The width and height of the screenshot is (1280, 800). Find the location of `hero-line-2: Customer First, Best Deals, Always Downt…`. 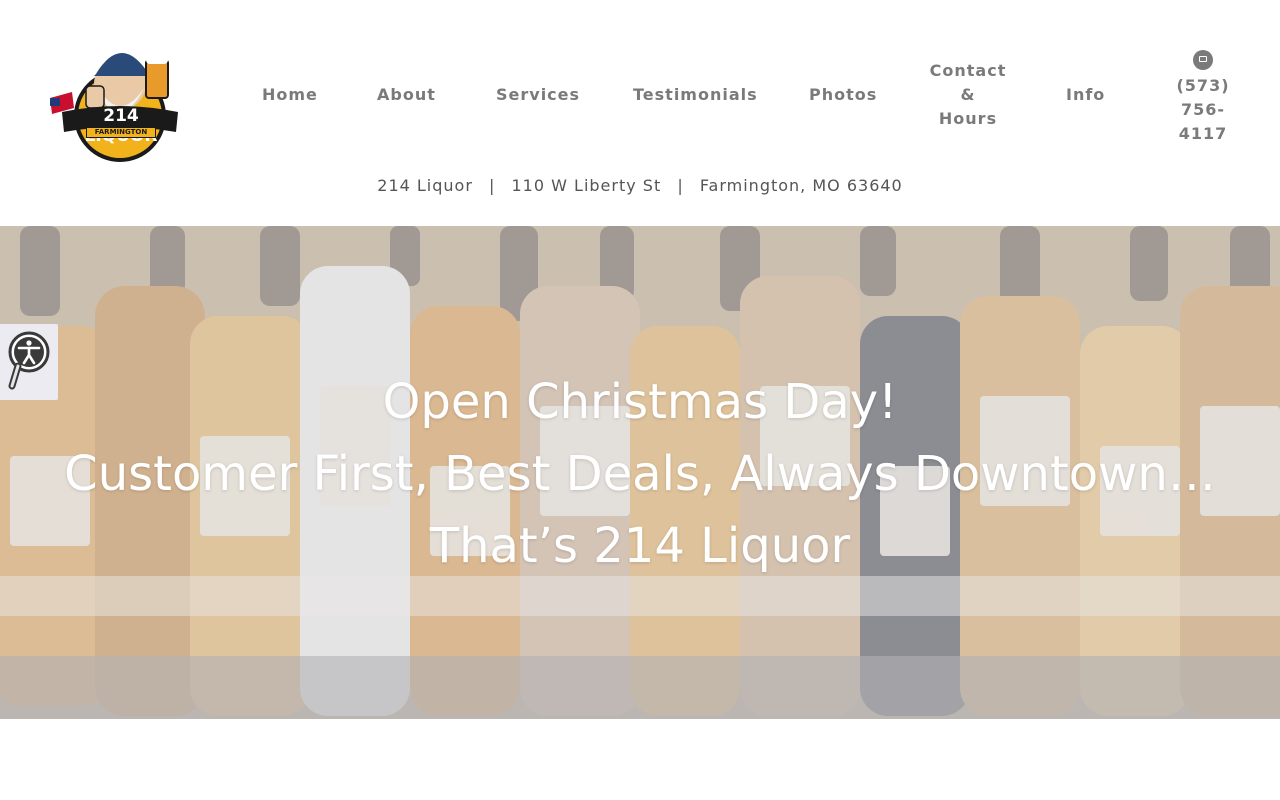

hero-line-2: Customer First, Best Deals, Always Downt… is located at coordinates (640, 474).